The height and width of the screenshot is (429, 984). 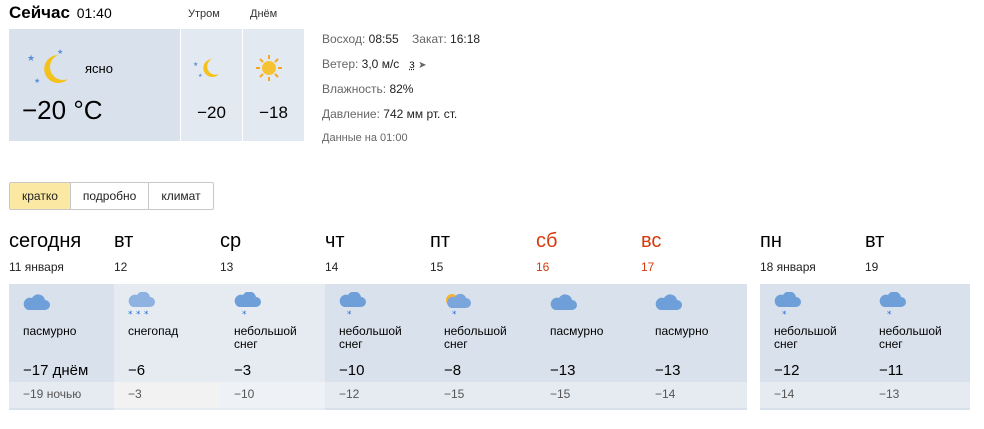 I want to click on forecast-low: −10, so click(x=272, y=395).